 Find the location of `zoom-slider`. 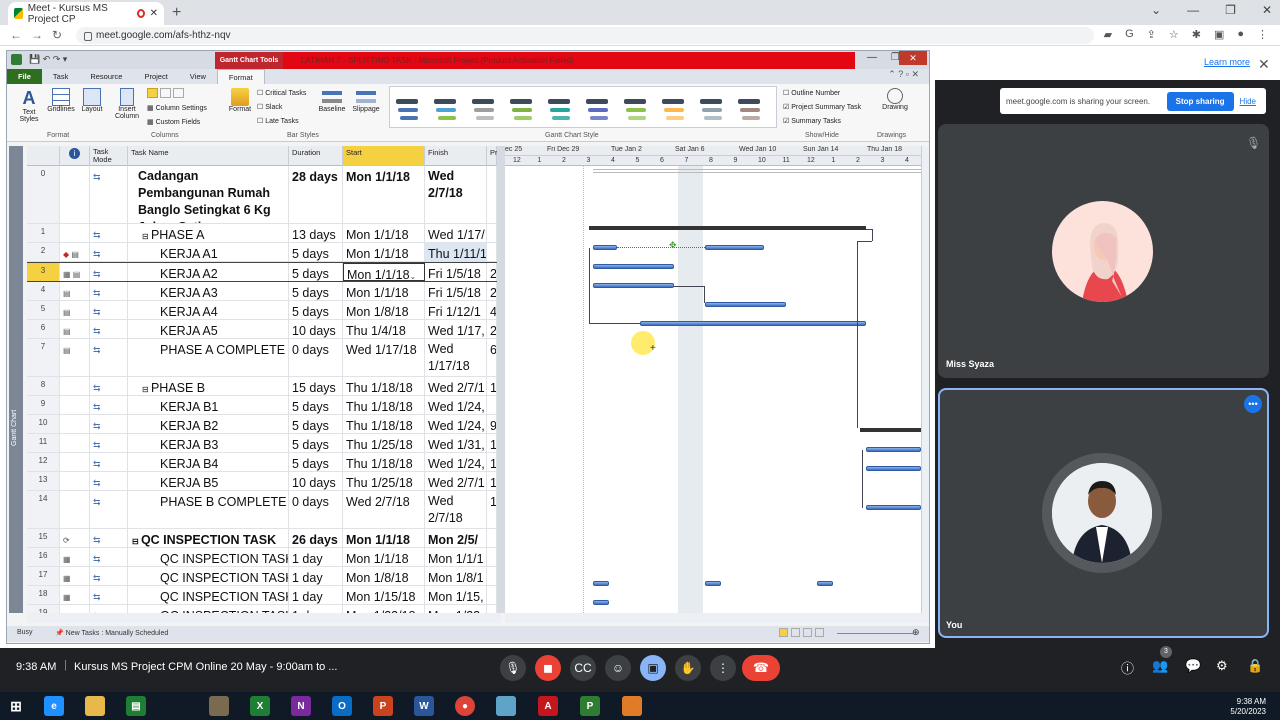

zoom-slider is located at coordinates (875, 633).